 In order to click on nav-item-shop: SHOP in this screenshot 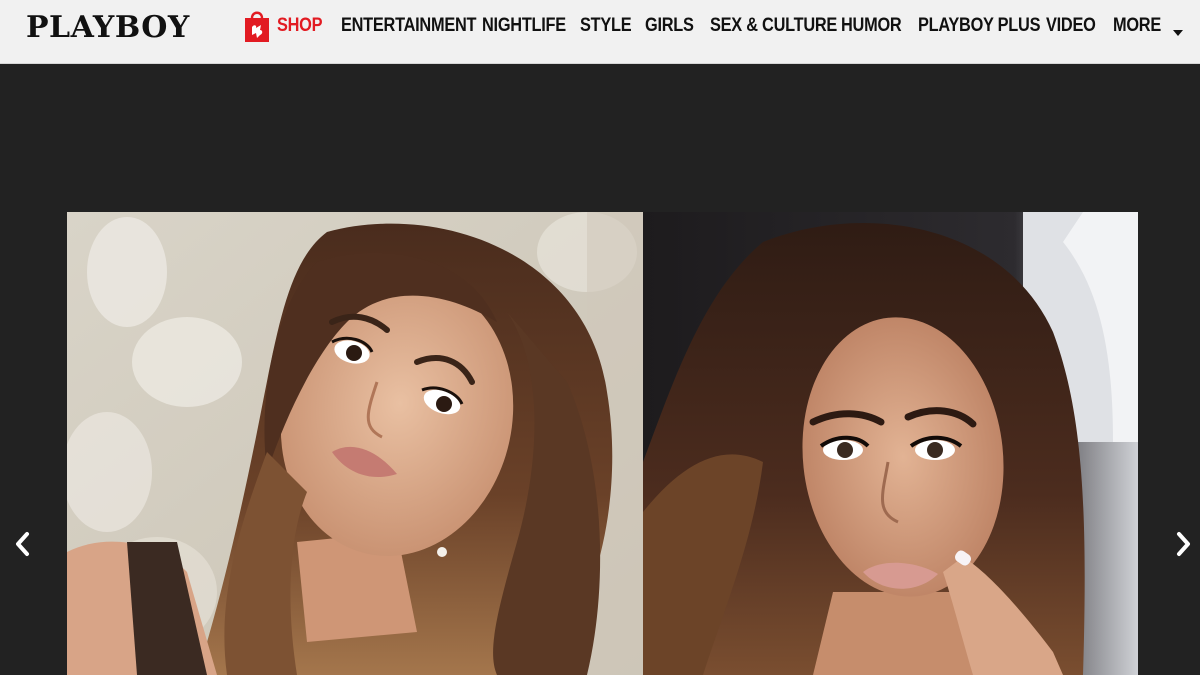, I will do `click(286, 26)`.